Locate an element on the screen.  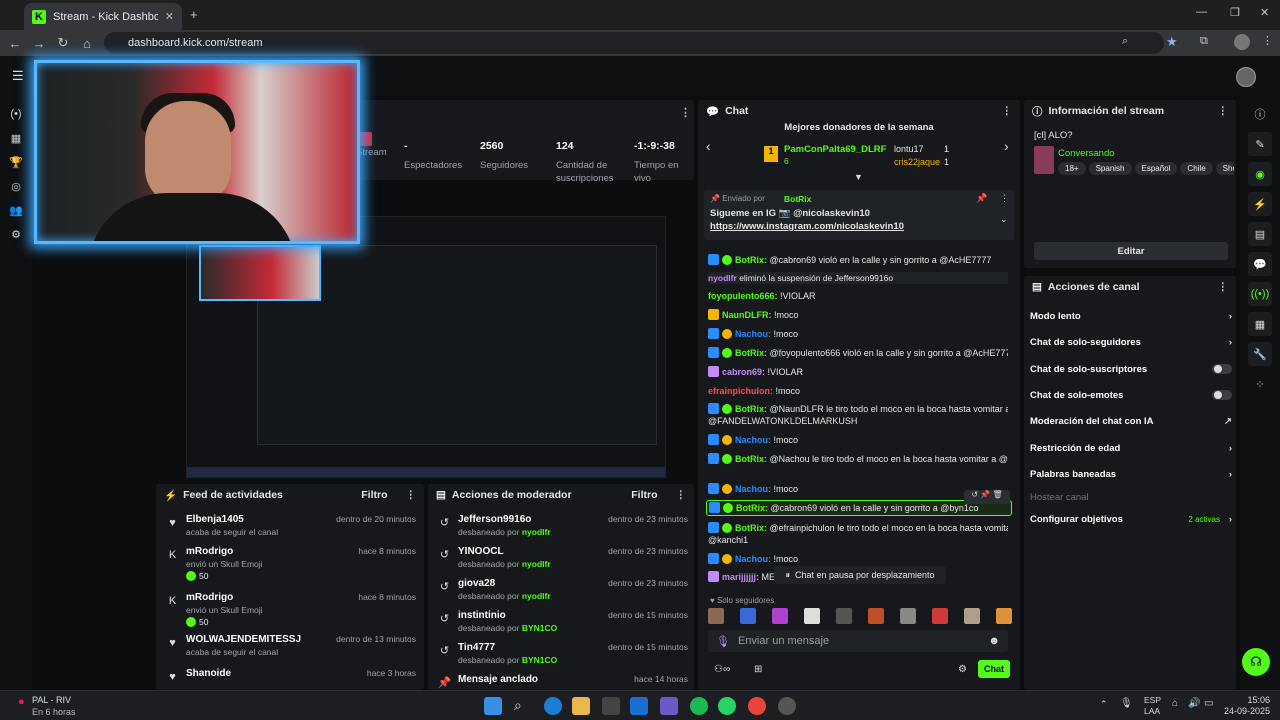
user-avatar is located at coordinates (1246, 77).